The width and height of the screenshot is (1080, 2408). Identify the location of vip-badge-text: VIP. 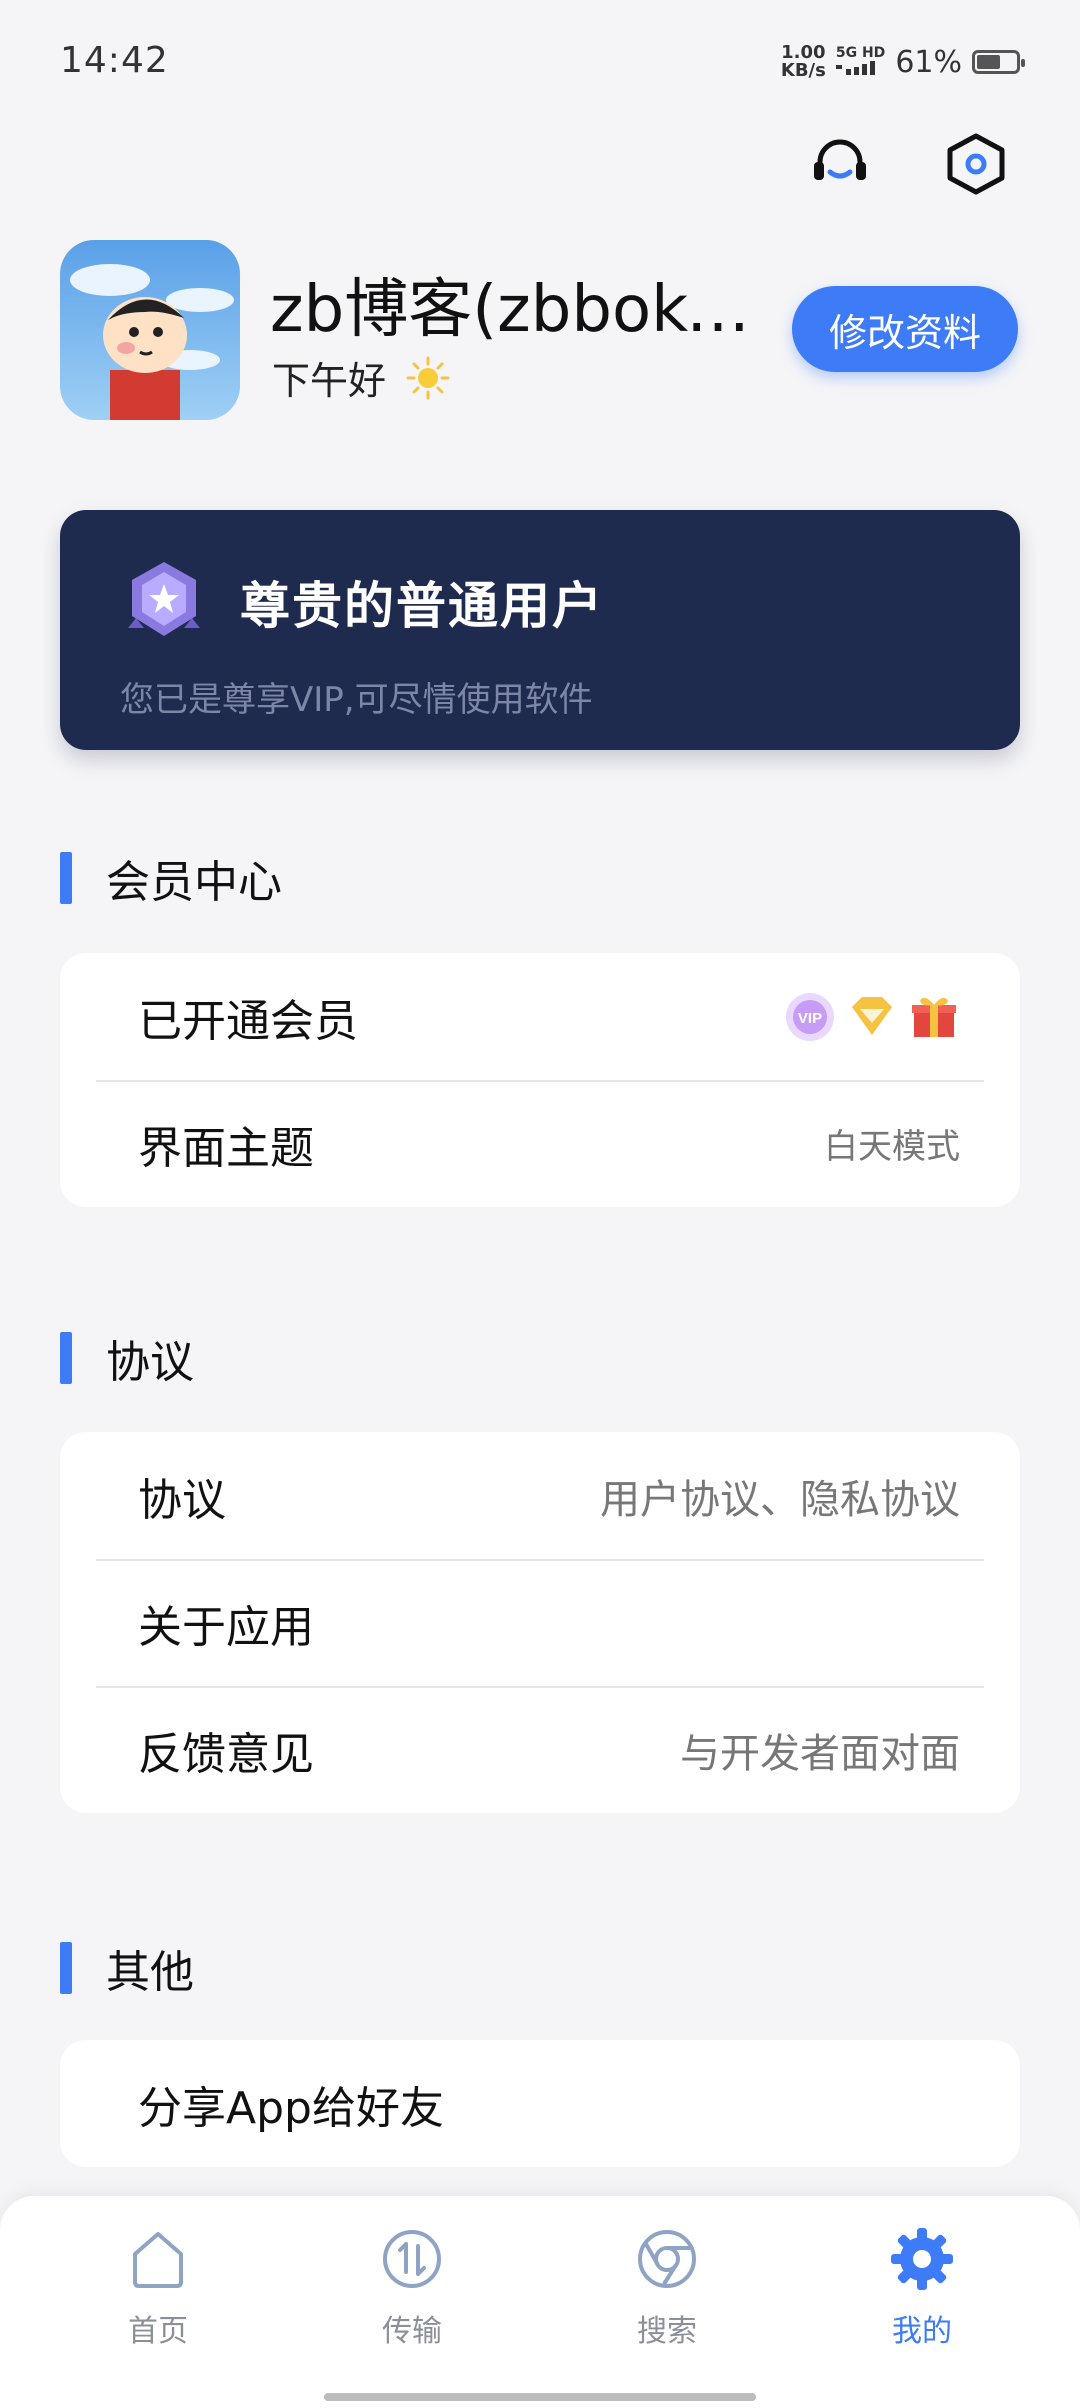
(810, 1018).